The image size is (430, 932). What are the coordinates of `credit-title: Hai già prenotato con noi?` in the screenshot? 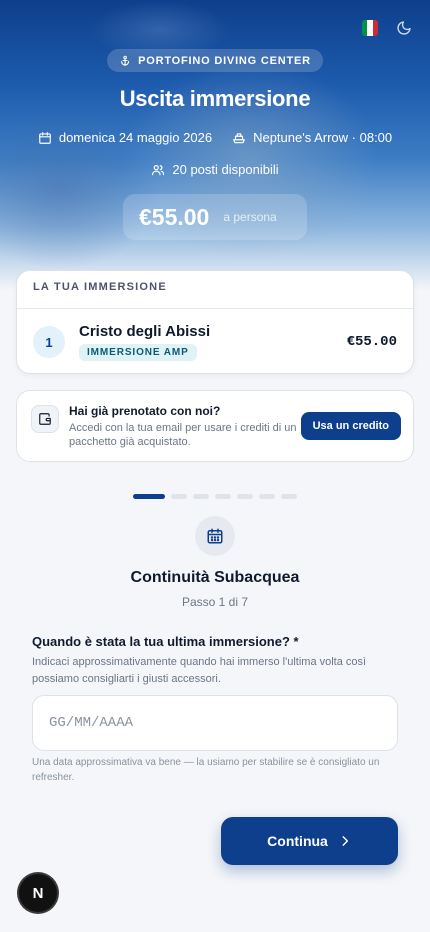 It's located at (145, 410).